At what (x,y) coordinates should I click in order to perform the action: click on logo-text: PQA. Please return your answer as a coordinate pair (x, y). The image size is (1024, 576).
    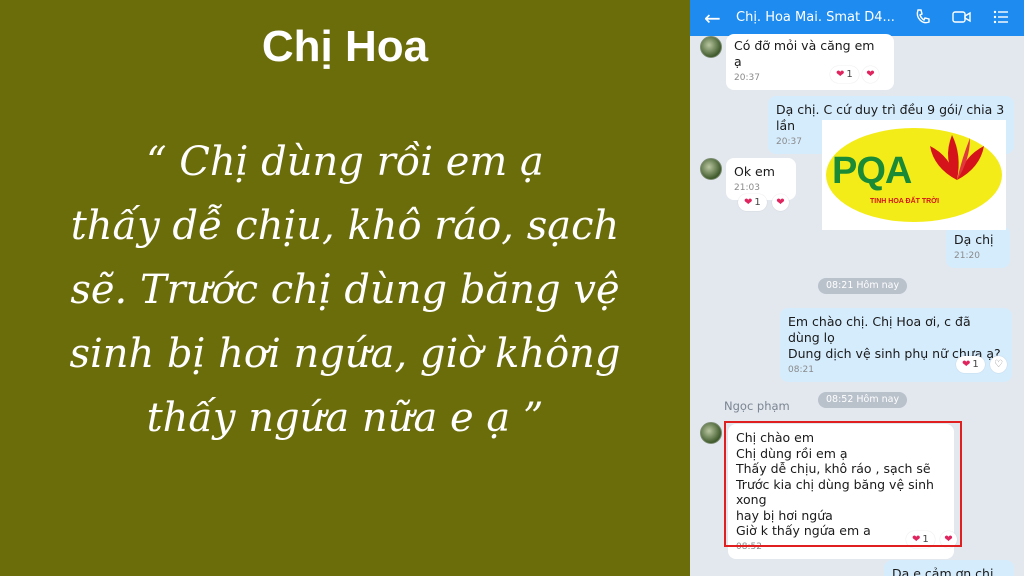
    Looking at the image, I should click on (872, 171).